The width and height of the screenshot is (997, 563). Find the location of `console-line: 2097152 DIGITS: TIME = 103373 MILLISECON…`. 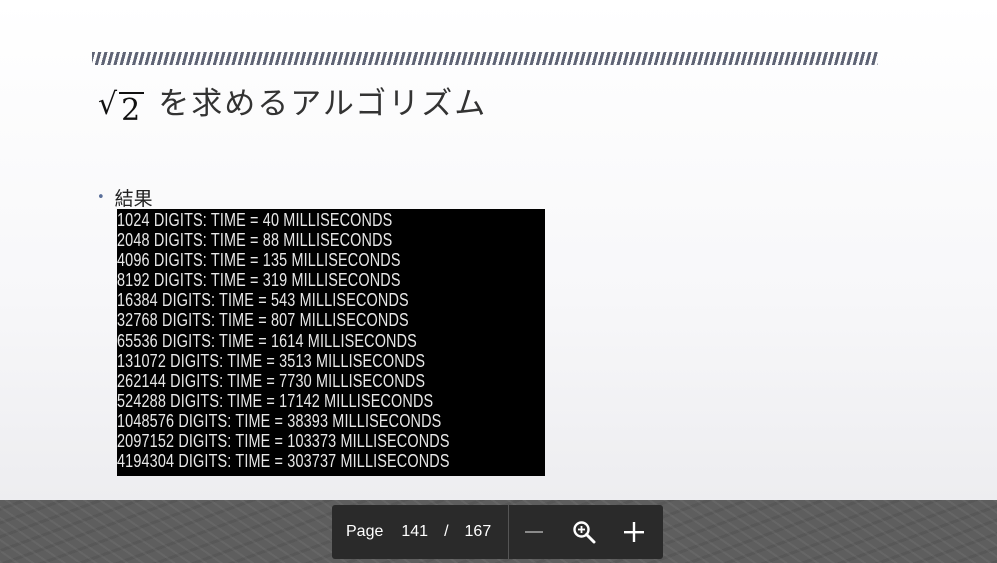

console-line: 2097152 DIGITS: TIME = 103373 MILLISECON… is located at coordinates (283, 441).